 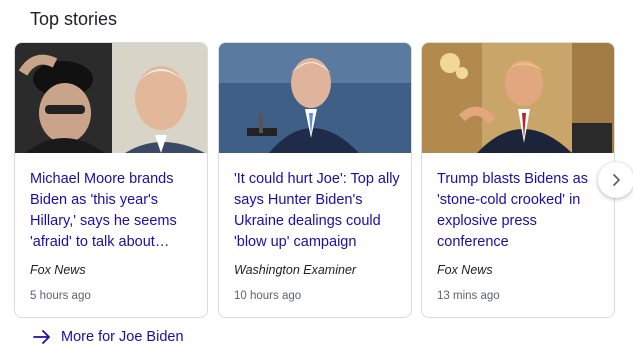 I want to click on more-stories-link: More for Joe Biden, so click(x=108, y=337).